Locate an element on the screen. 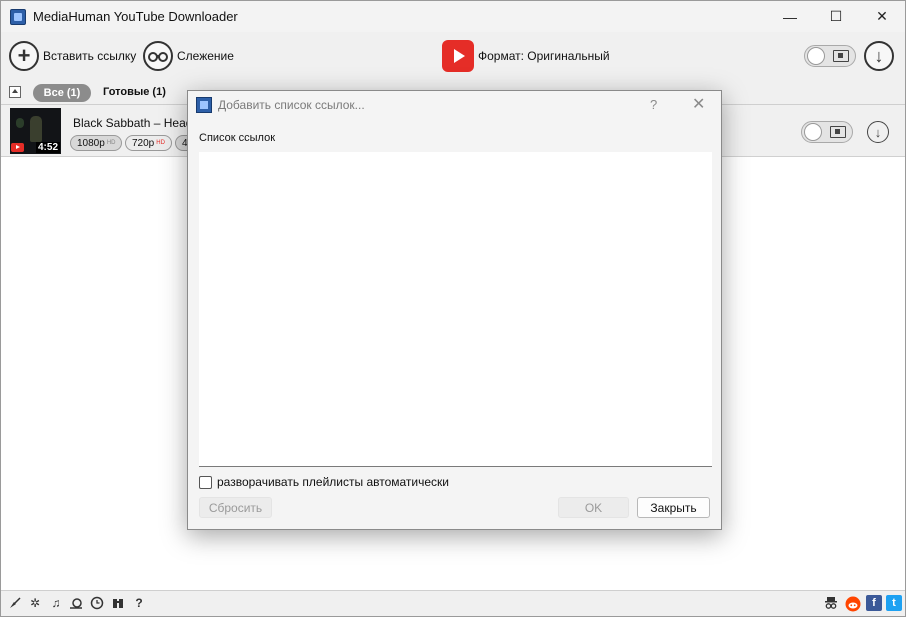 This screenshot has height=617, width=906. collapse-icon is located at coordinates (15, 92).